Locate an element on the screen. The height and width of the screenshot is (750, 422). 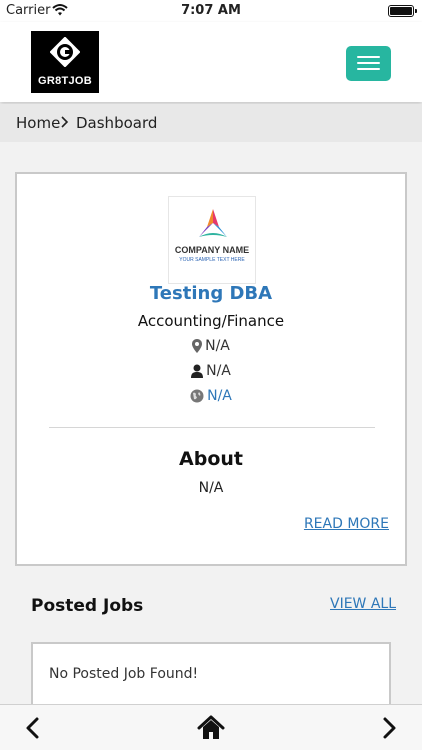
divider is located at coordinates (212, 427).